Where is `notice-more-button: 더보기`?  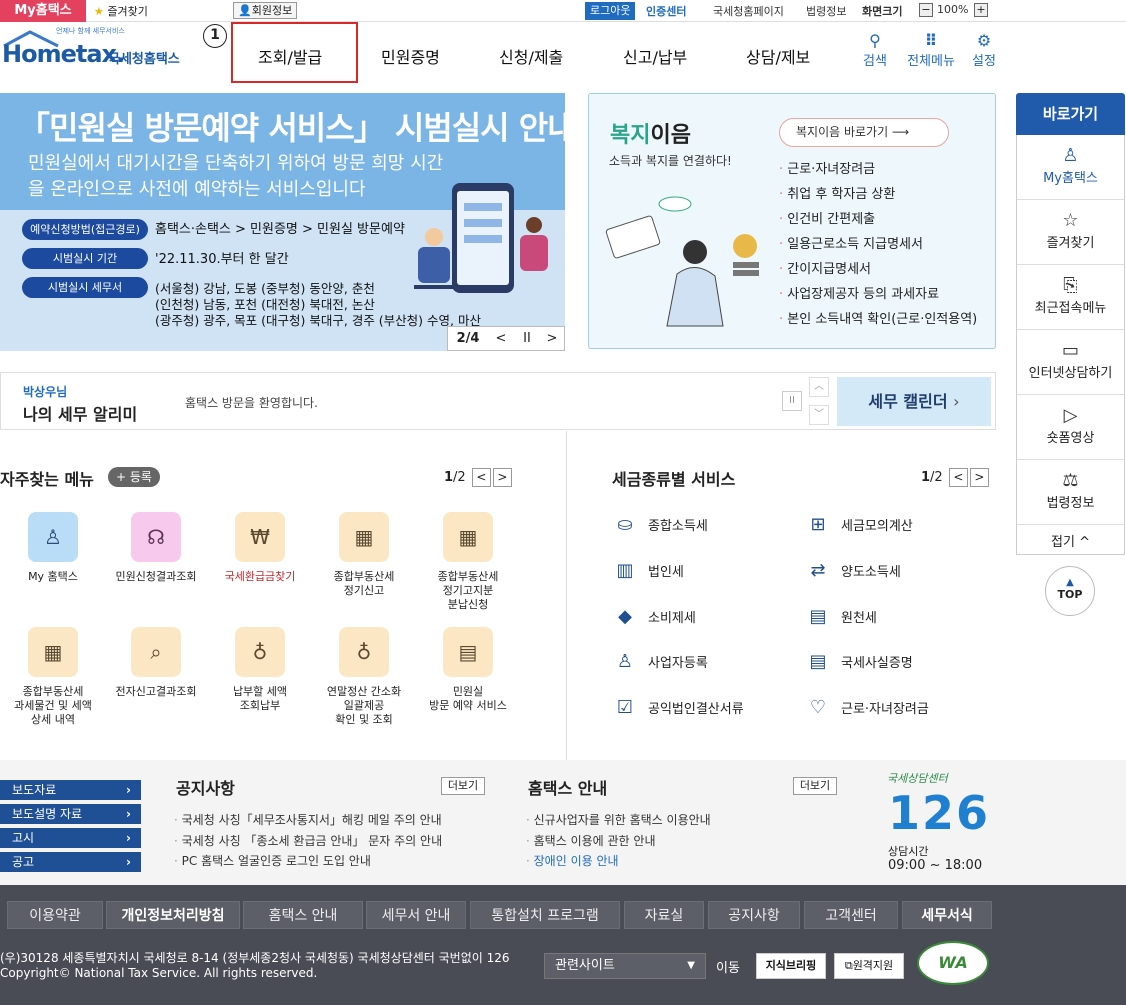
notice-more-button: 더보기 is located at coordinates (463, 786).